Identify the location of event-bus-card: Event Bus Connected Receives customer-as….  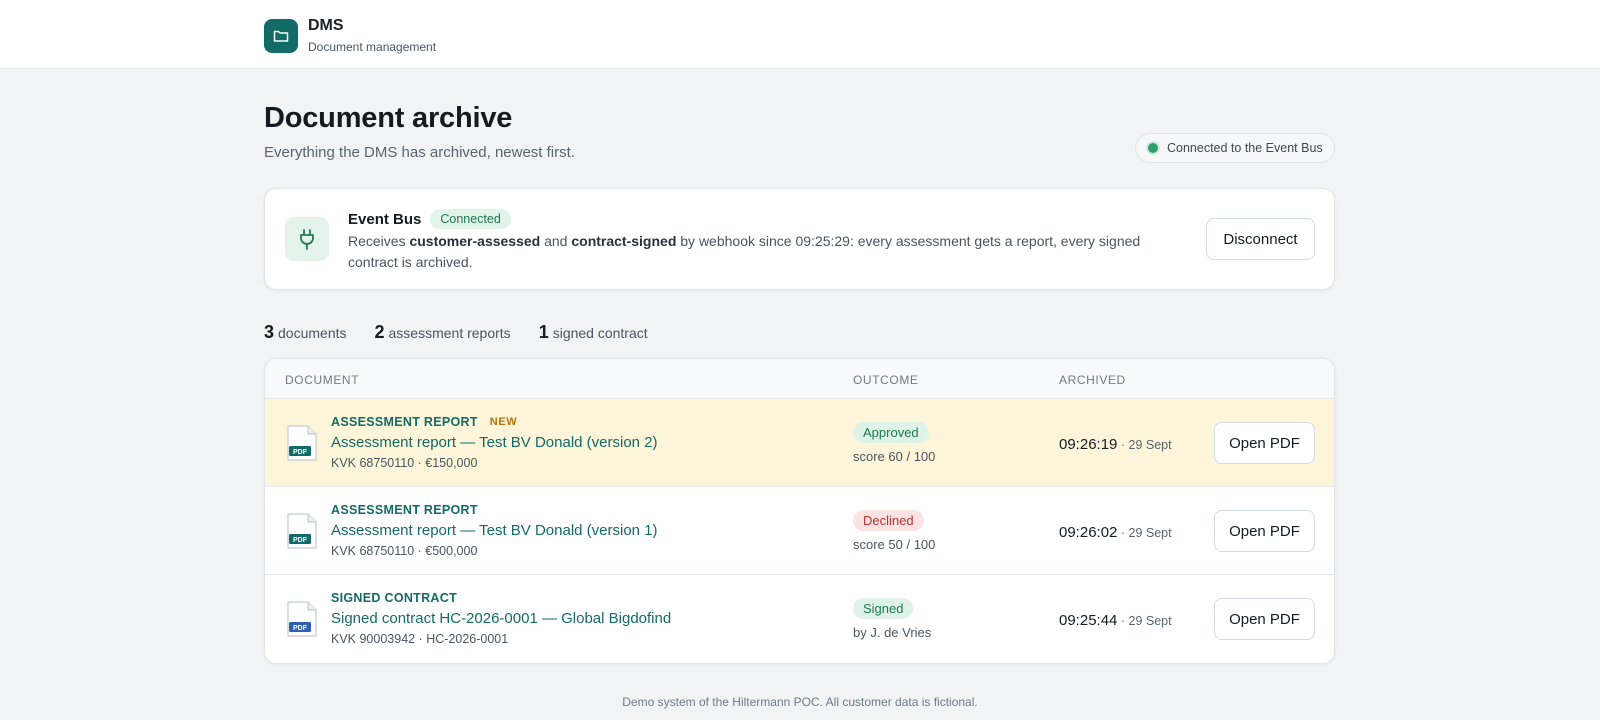
(799, 239).